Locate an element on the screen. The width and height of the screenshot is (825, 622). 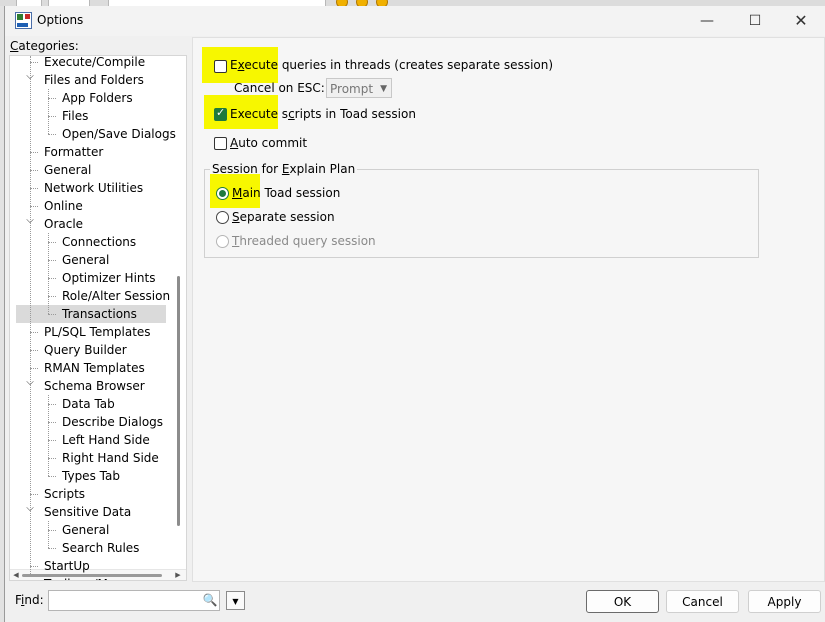
title-bar: Options — ☐ ✕ is located at coordinates (415, 21).